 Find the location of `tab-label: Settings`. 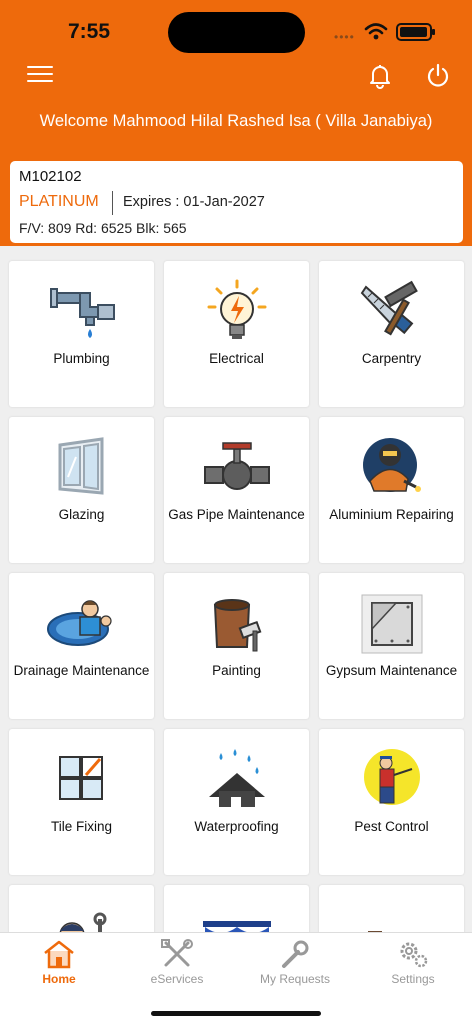

tab-label: Settings is located at coordinates (413, 979).